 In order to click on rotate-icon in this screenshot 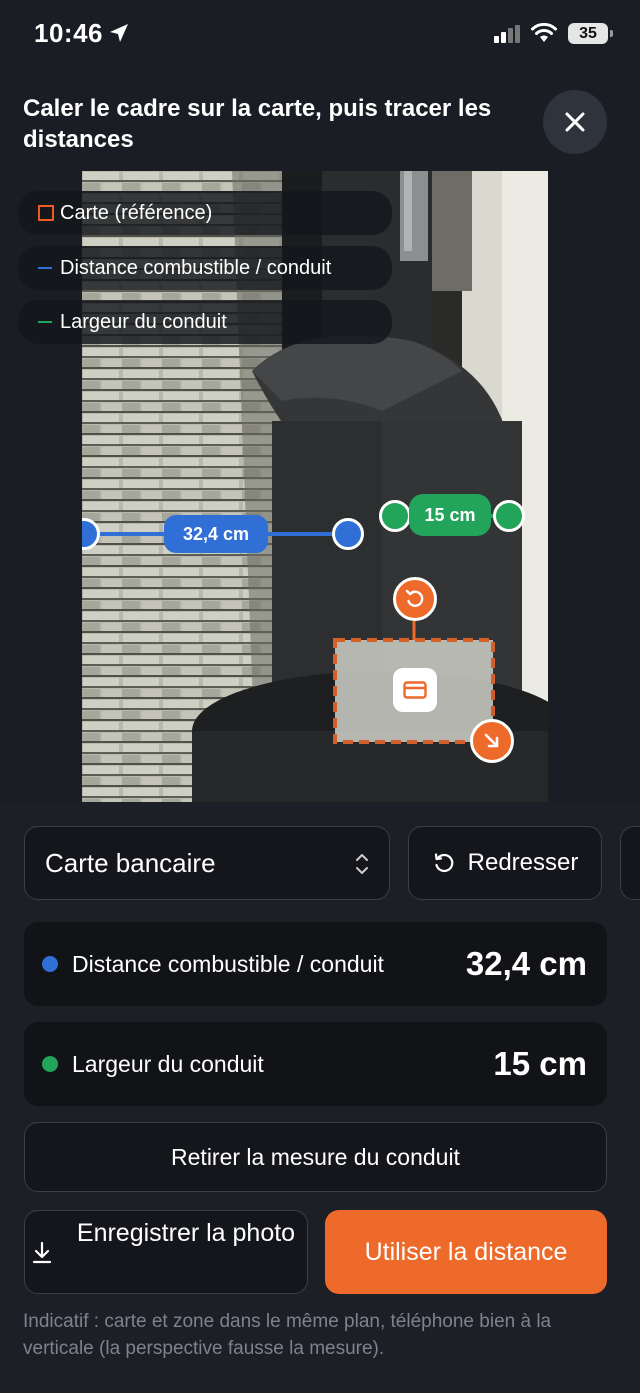, I will do `click(414, 598)`.